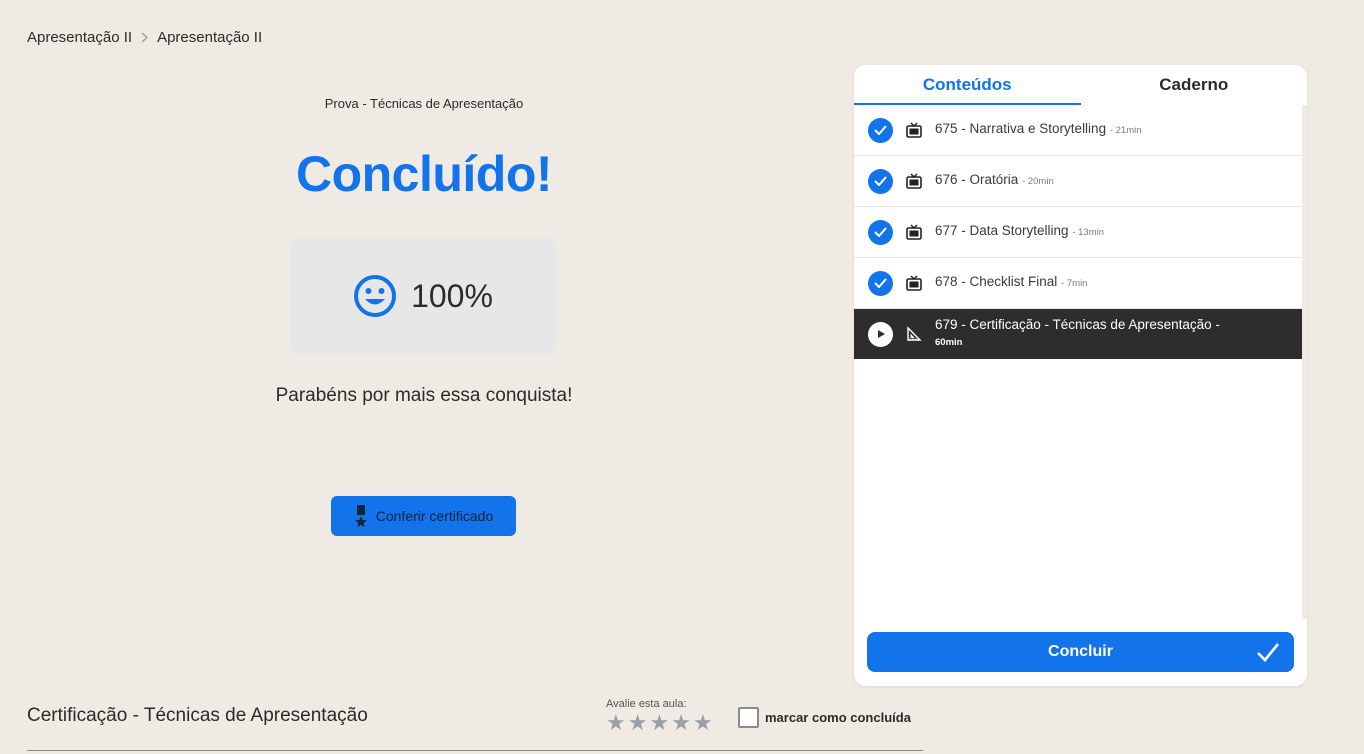 This screenshot has height=754, width=1364. Describe the element at coordinates (475, 750) in the screenshot. I see `divider` at that location.